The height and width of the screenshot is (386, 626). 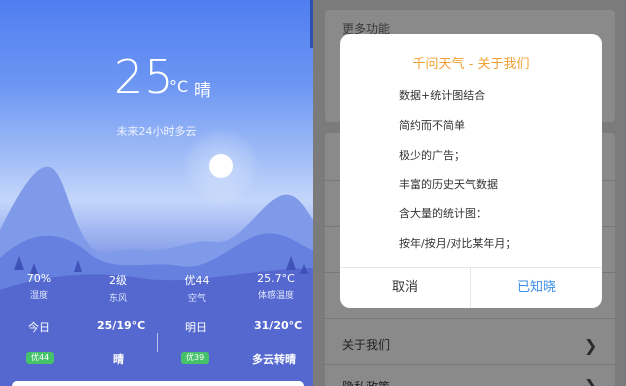 What do you see at coordinates (118, 280) in the screenshot?
I see `stat-value: 2级` at bounding box center [118, 280].